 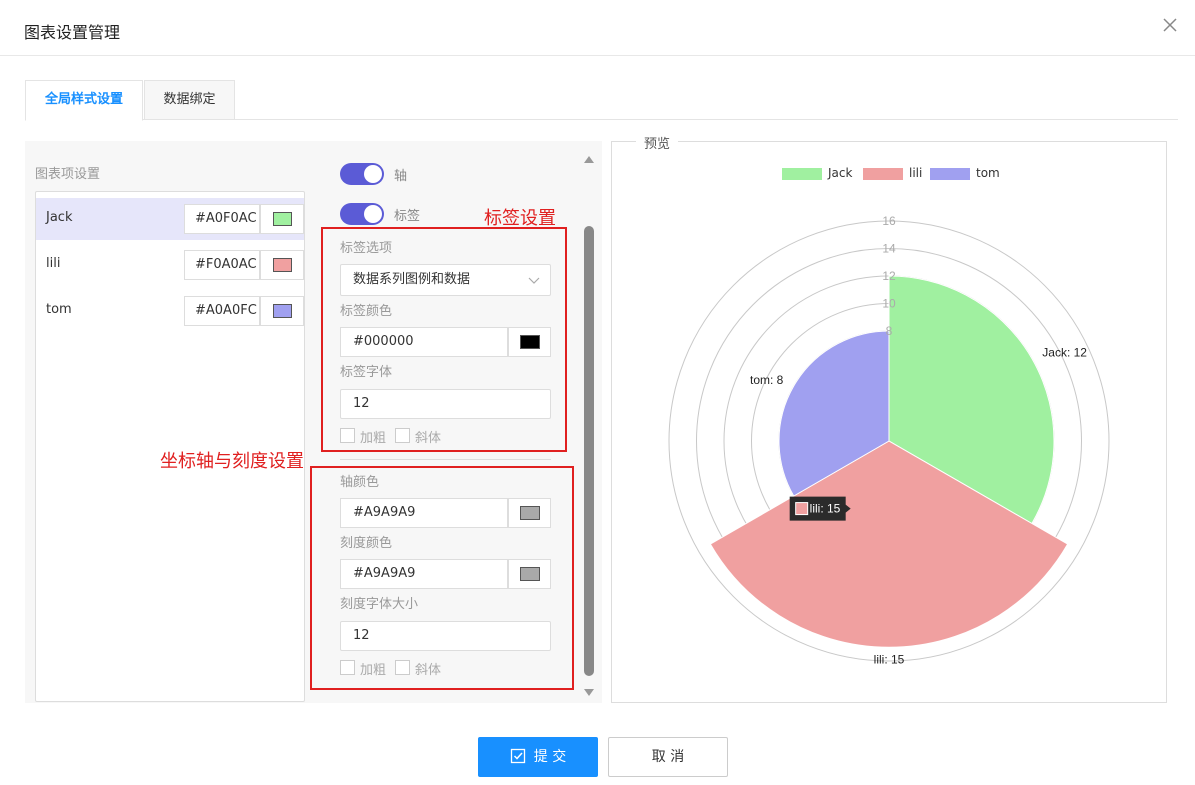 I want to click on scroll-thumb, so click(x=589, y=451).